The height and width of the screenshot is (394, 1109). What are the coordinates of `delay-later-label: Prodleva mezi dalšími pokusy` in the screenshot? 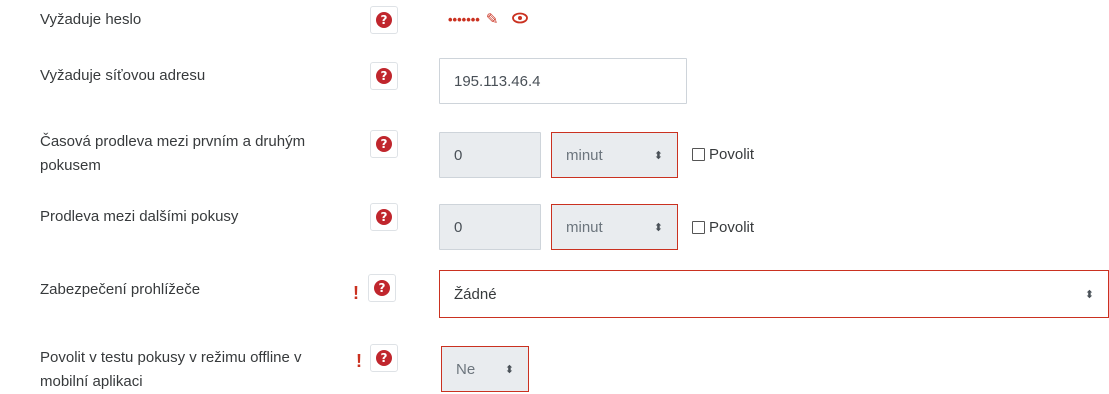 It's located at (139, 216).